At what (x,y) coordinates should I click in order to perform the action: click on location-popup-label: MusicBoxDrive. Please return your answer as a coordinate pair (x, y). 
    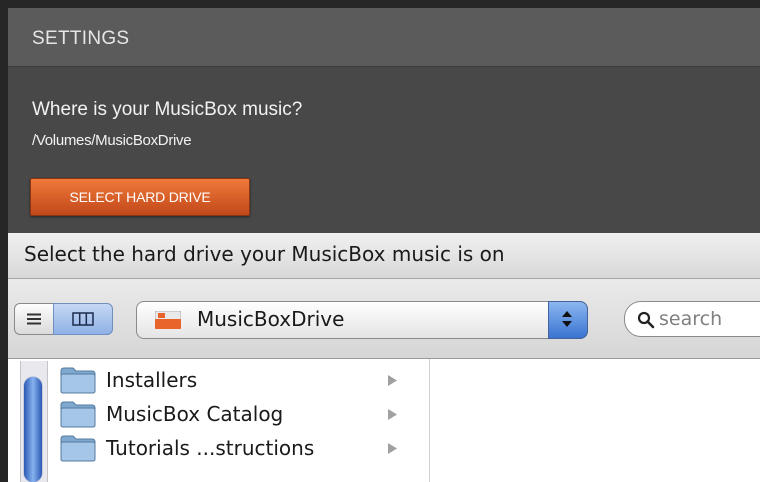
    Looking at the image, I should click on (271, 319).